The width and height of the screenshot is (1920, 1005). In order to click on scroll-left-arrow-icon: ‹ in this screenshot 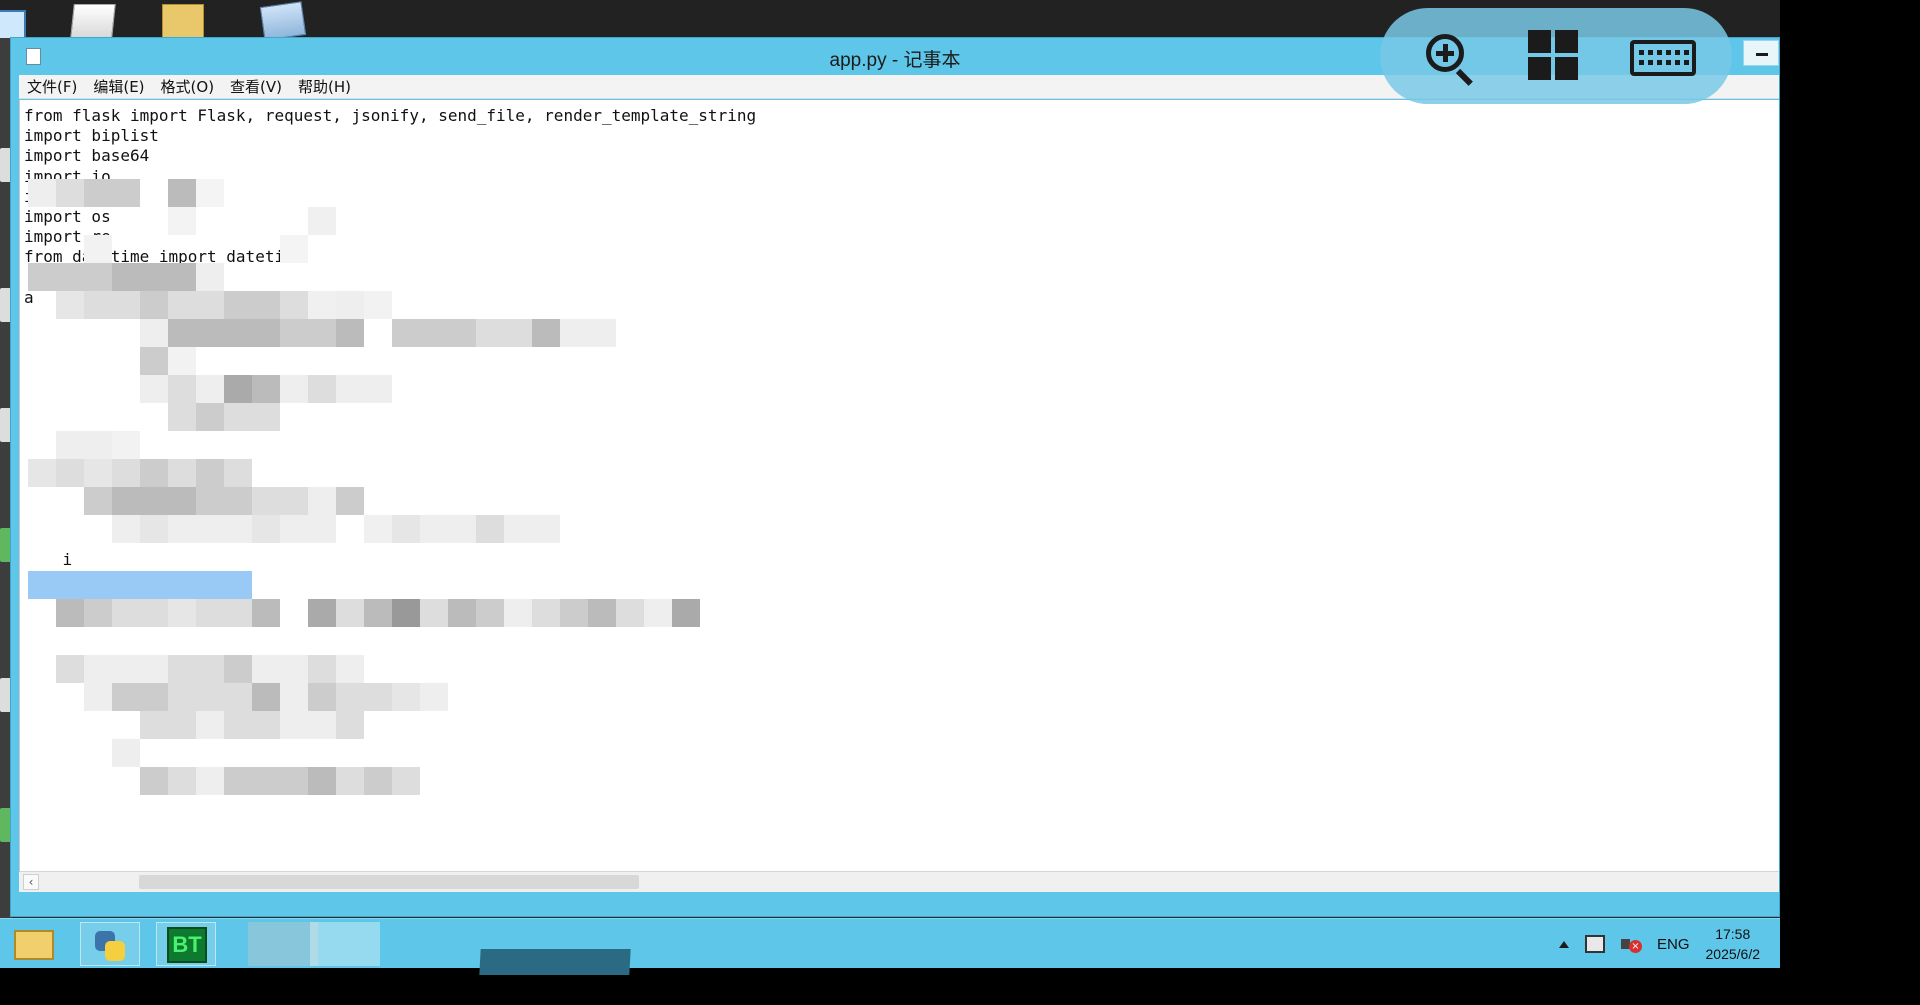, I will do `click(31, 882)`.